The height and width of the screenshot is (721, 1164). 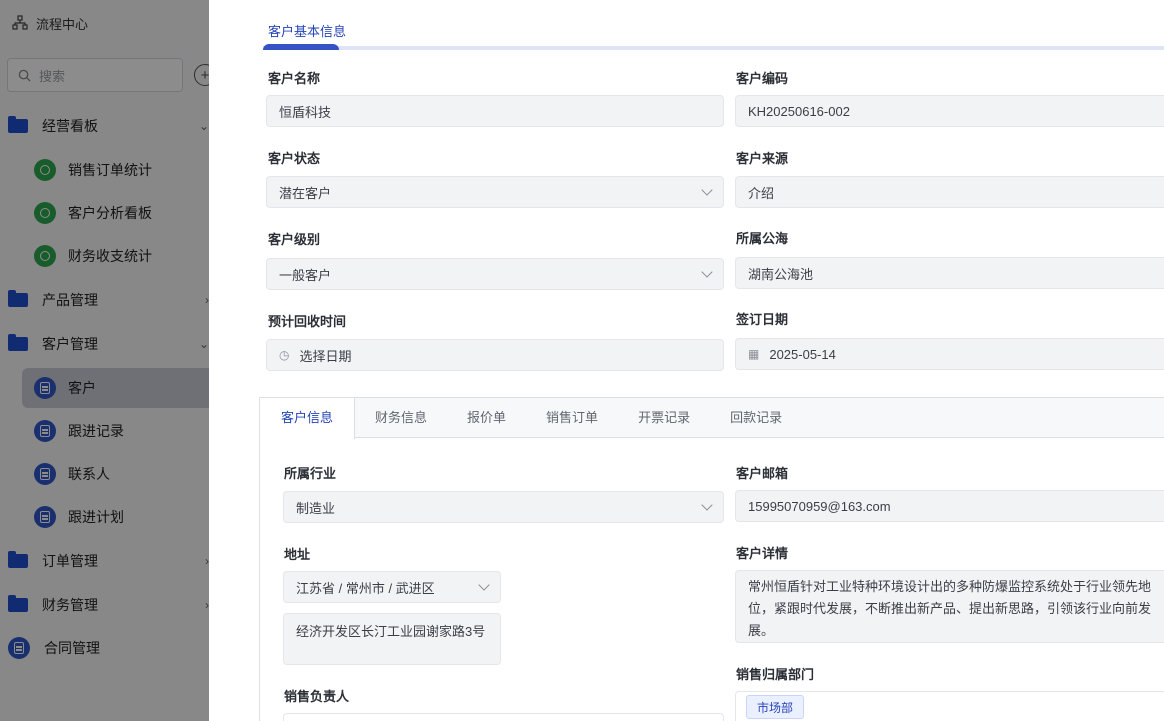 I want to click on sidebar-item-label: 跟进记录, so click(x=96, y=431).